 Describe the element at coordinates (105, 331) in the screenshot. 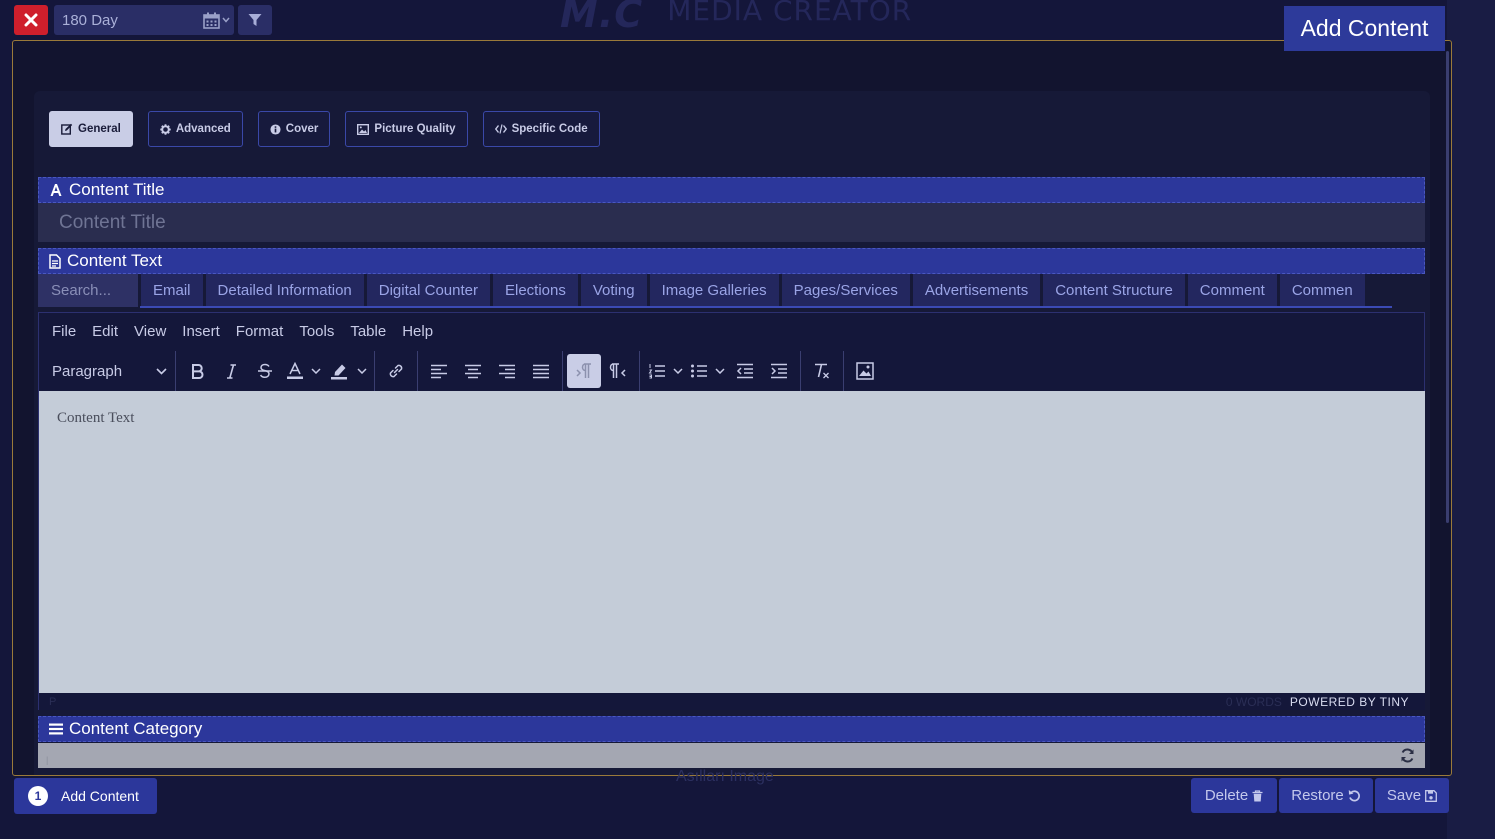

I see `menu-edit: Edit` at that location.